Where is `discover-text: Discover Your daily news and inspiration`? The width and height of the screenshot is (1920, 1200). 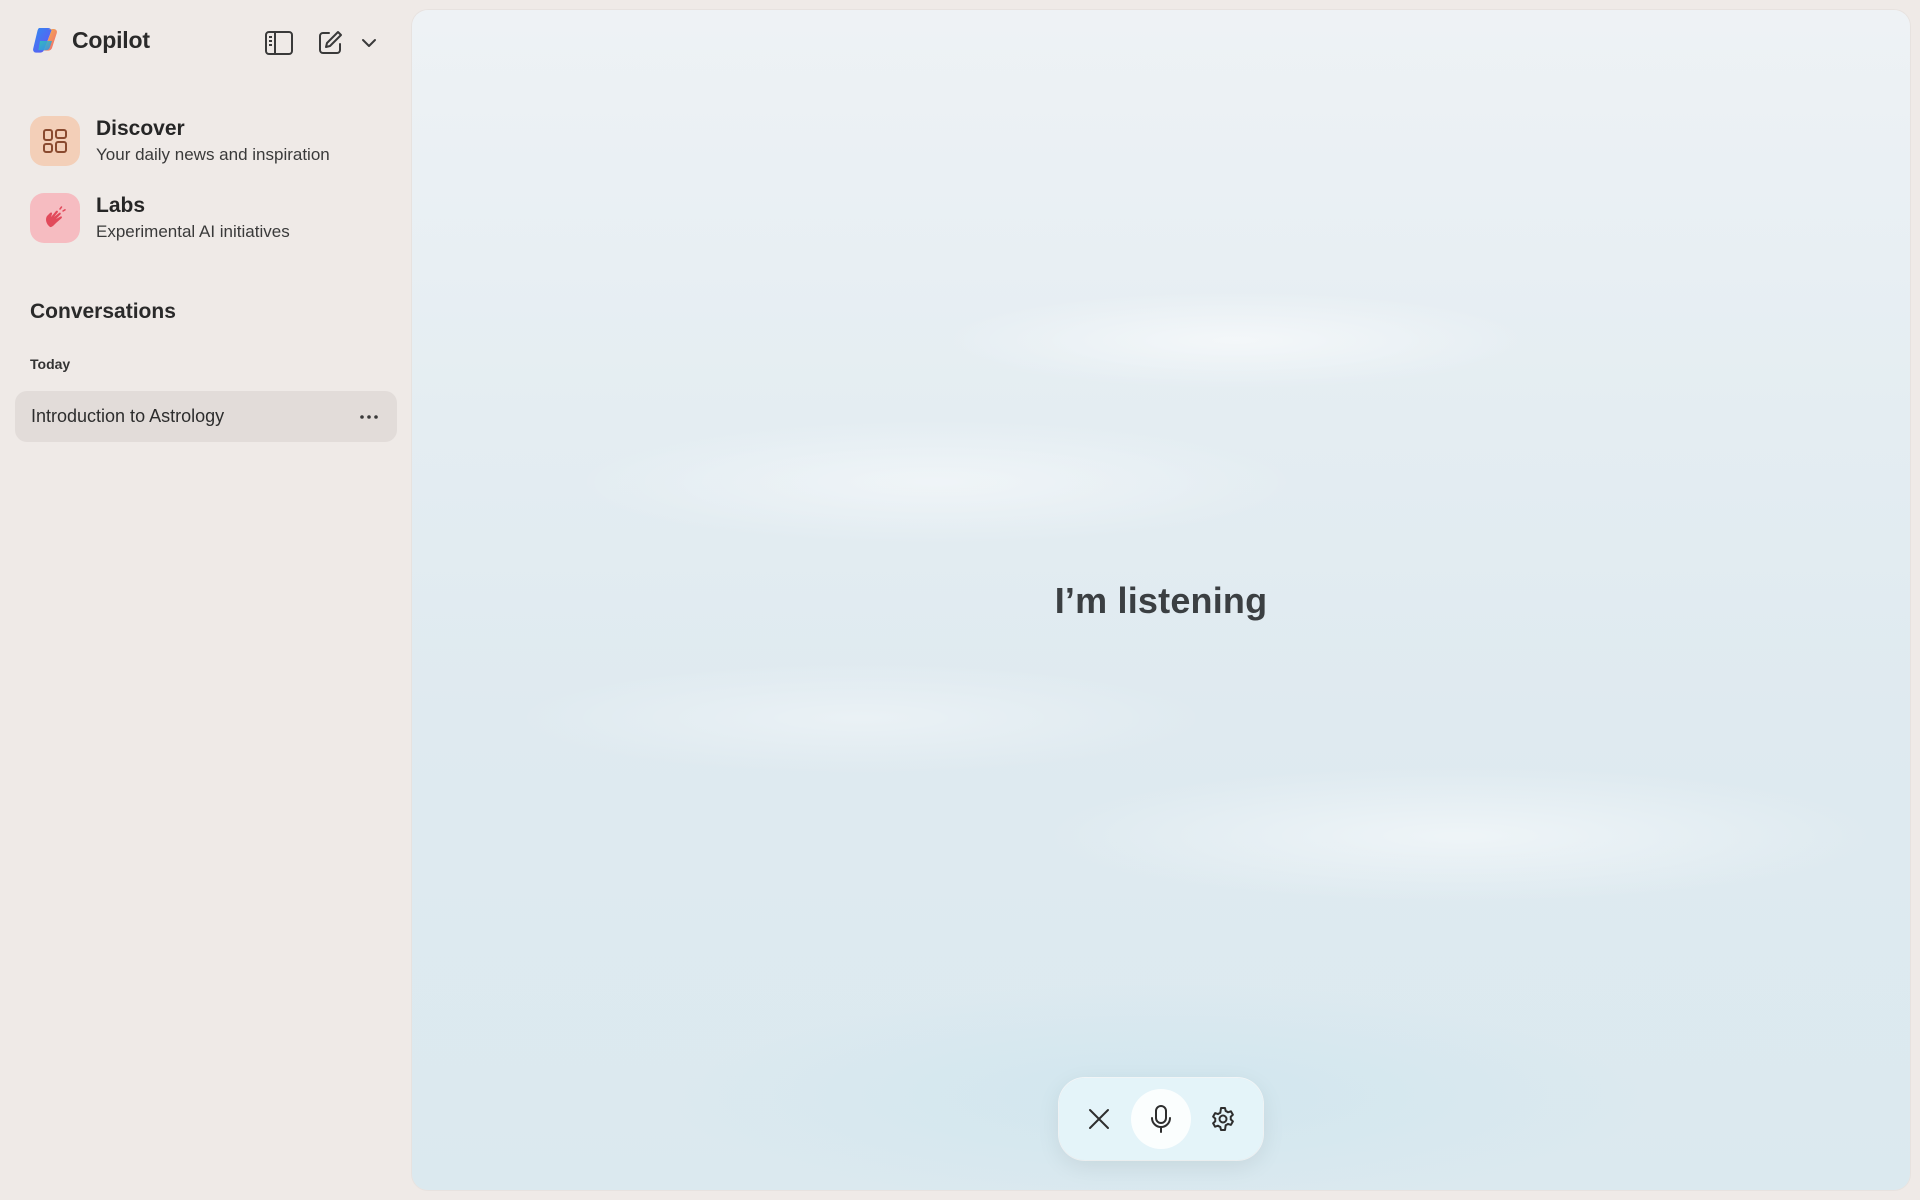
discover-text: Discover Your daily news and inspiration is located at coordinates (213, 141).